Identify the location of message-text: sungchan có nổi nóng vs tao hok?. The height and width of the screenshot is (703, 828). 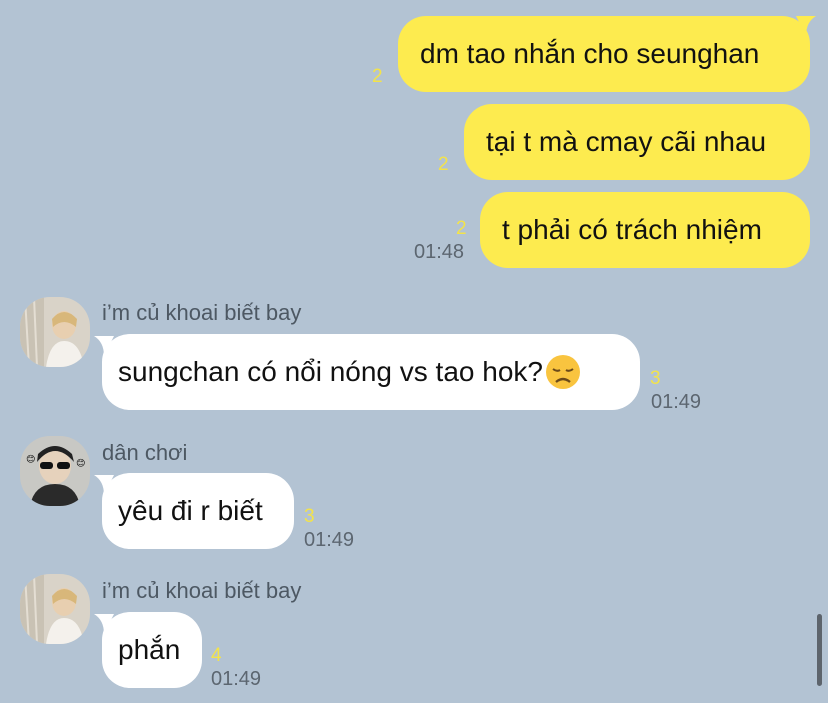
(330, 371).